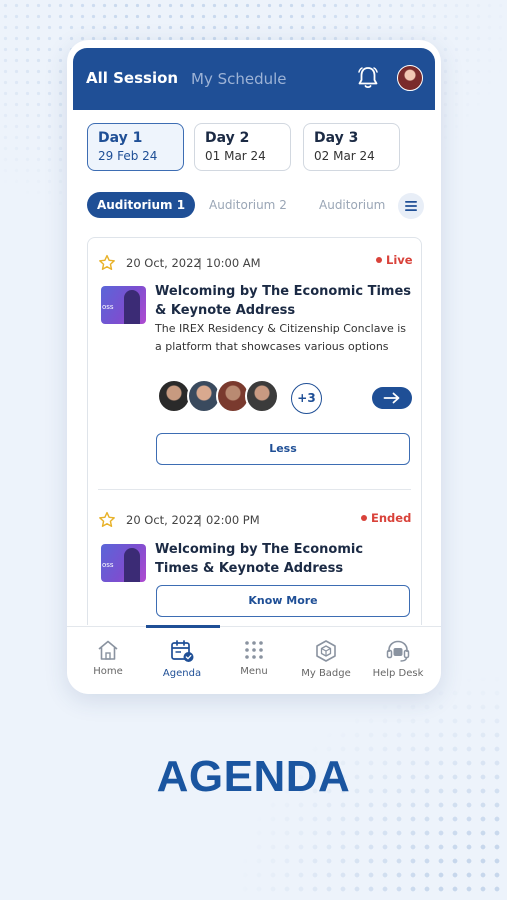 Image resolution: width=507 pixels, height=900 pixels. What do you see at coordinates (108, 650) in the screenshot?
I see `home-icon` at bounding box center [108, 650].